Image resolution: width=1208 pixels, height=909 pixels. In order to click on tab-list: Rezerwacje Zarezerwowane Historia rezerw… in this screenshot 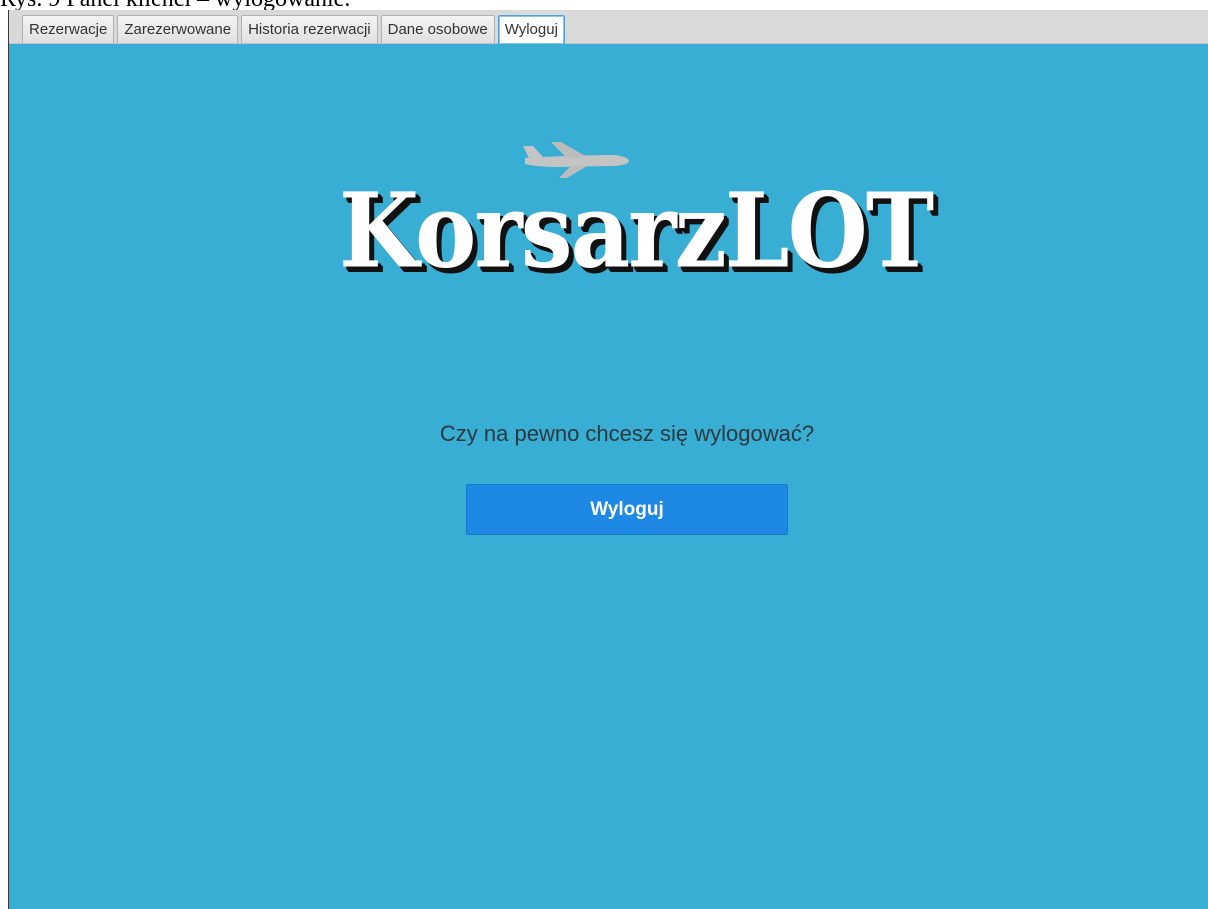, I will do `click(293, 29)`.